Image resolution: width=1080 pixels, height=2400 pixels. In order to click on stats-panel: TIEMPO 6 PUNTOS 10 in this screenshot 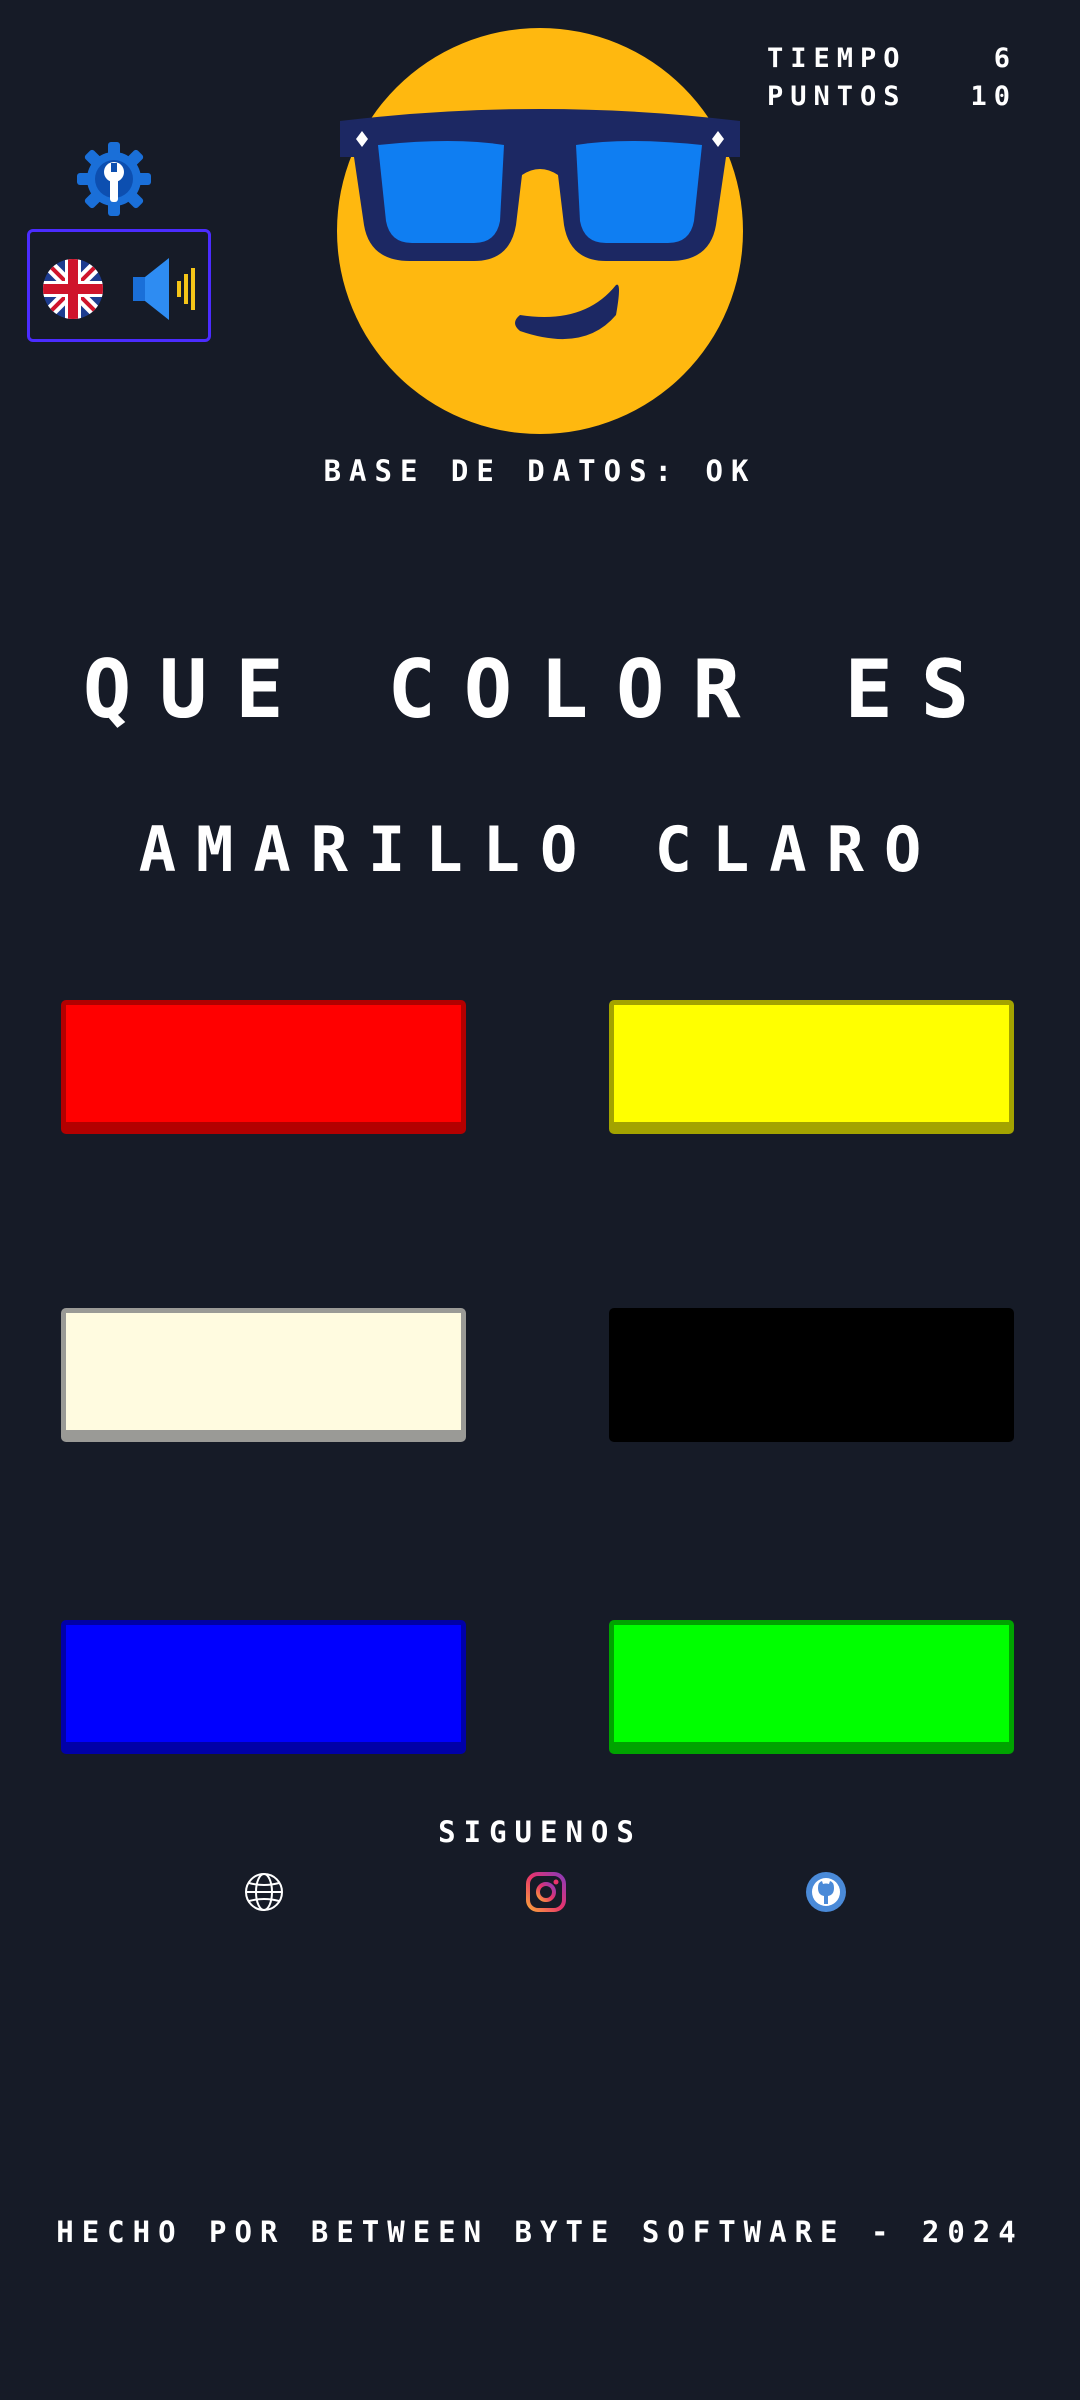, I will do `click(892, 78)`.